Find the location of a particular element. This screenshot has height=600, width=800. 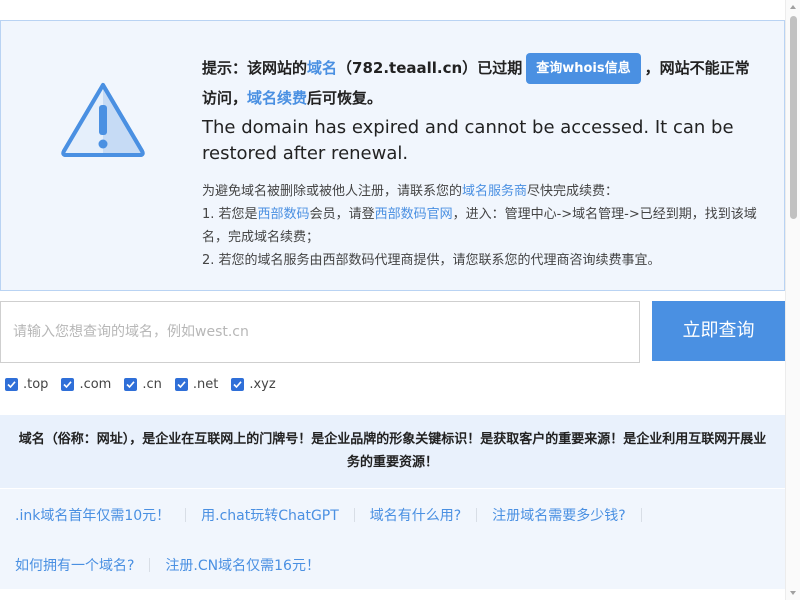

suffix-label: .com is located at coordinates (95, 384).